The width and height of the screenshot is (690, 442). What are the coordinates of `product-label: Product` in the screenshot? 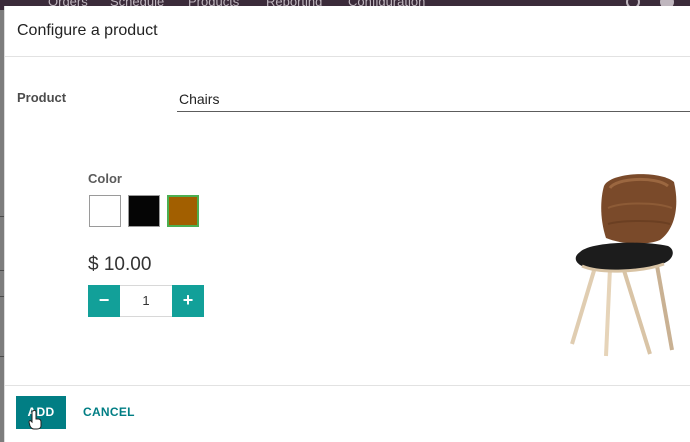 It's located at (42, 97).